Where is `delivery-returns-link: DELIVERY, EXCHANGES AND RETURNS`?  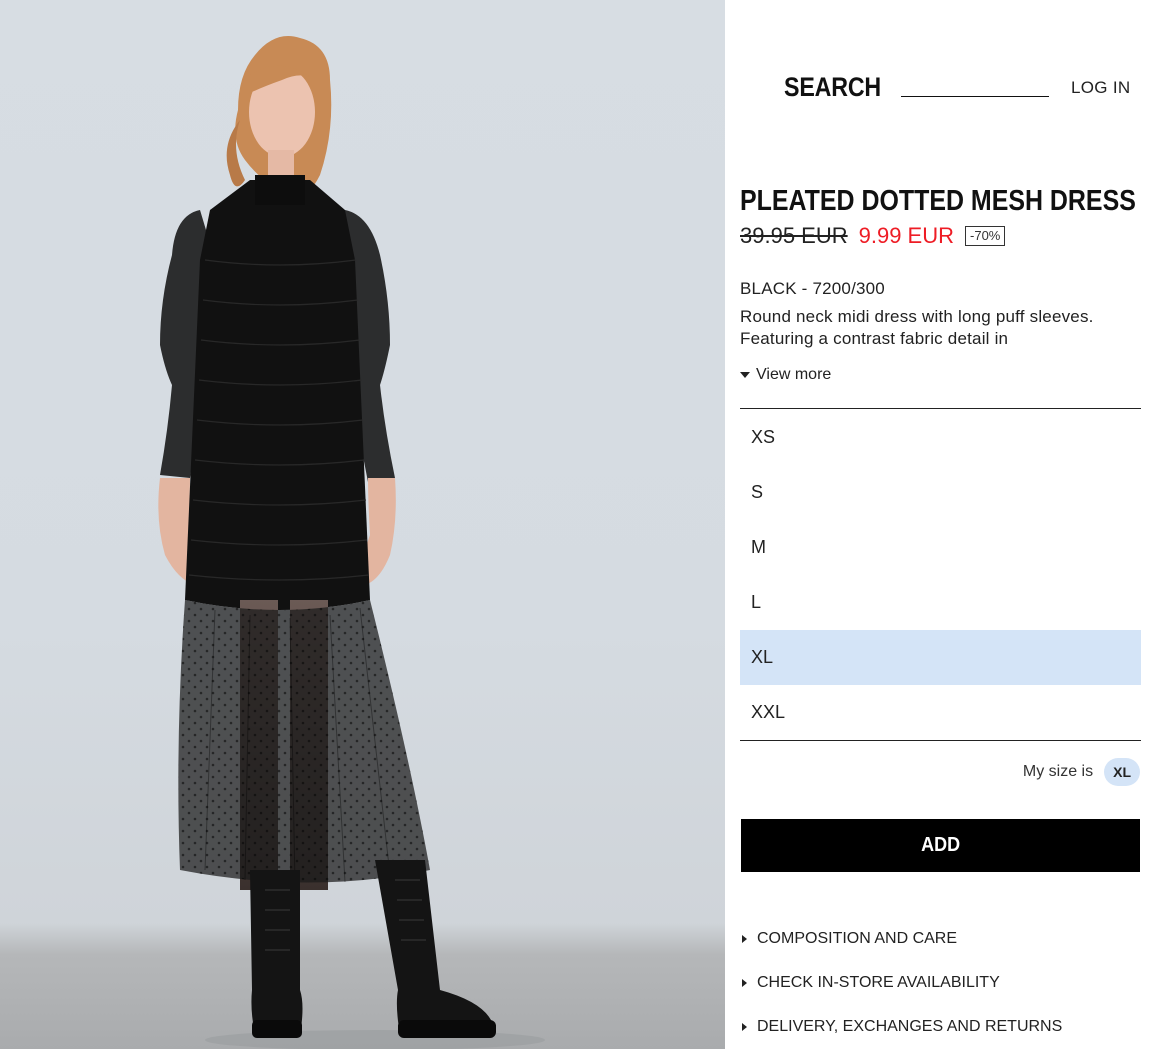 delivery-returns-link: DELIVERY, EXCHANGES AND RETURNS is located at coordinates (902, 1027).